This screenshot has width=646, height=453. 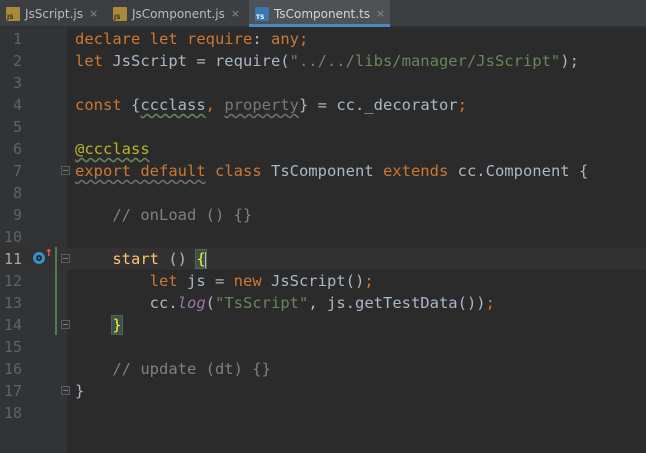 What do you see at coordinates (284, 39) in the screenshot?
I see `code-token: any` at bounding box center [284, 39].